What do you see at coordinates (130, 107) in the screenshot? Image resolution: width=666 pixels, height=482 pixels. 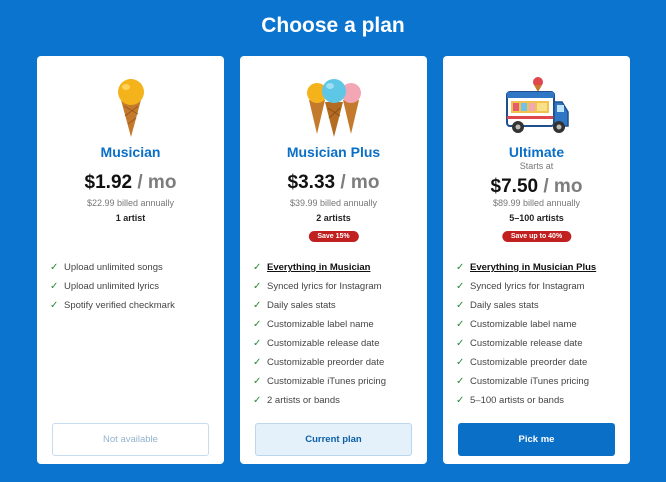 I see `single-ice-cream-cone-icon` at bounding box center [130, 107].